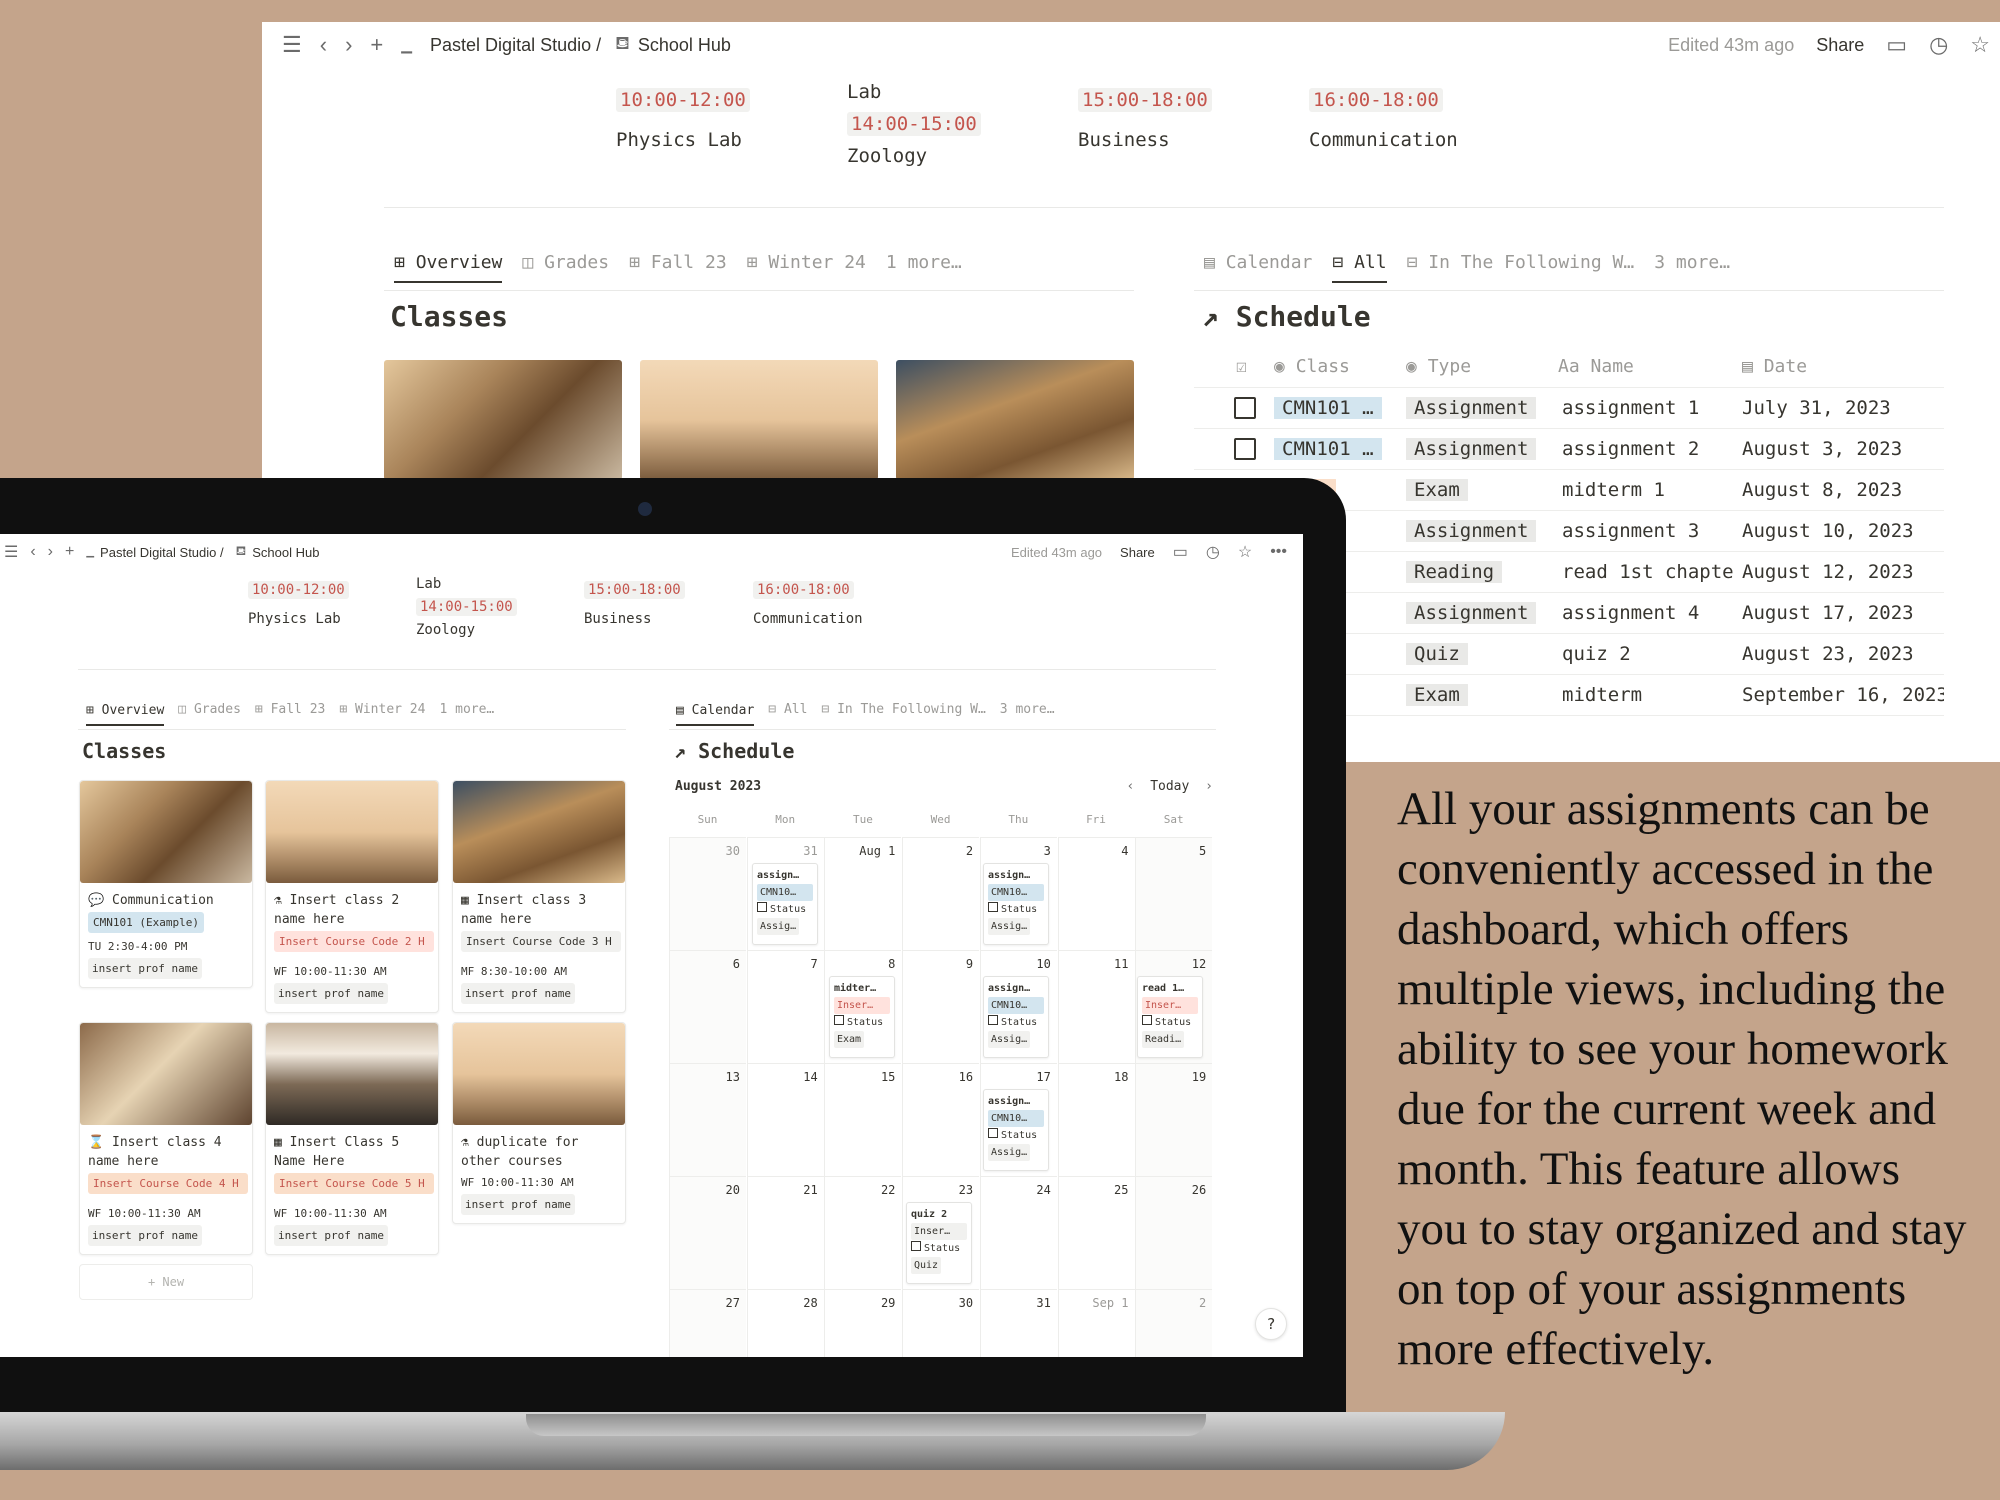 The image size is (2000, 1500). What do you see at coordinates (1096, 1323) in the screenshot?
I see `calendar-day-cell: Sep 1` at bounding box center [1096, 1323].